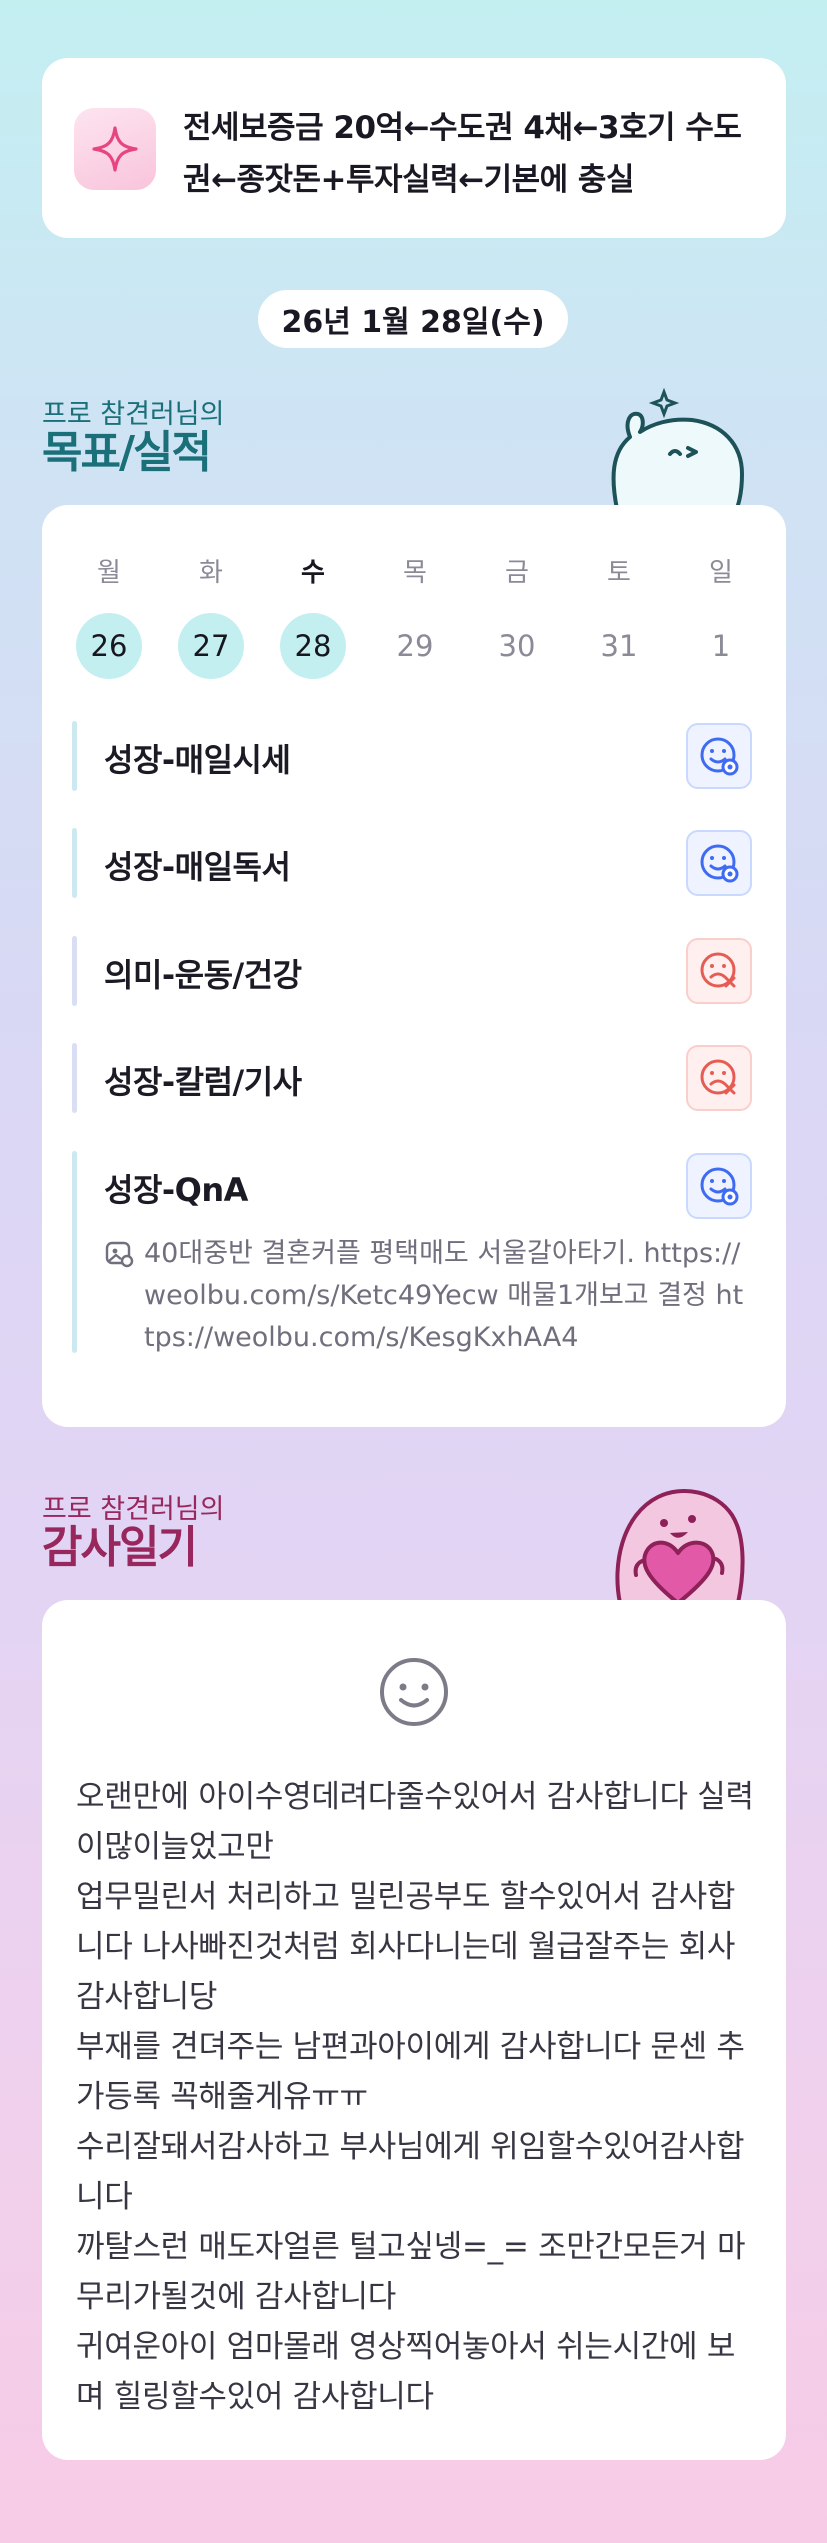 The width and height of the screenshot is (827, 2543). I want to click on week-day-tue: 화 27, so click(211, 616).